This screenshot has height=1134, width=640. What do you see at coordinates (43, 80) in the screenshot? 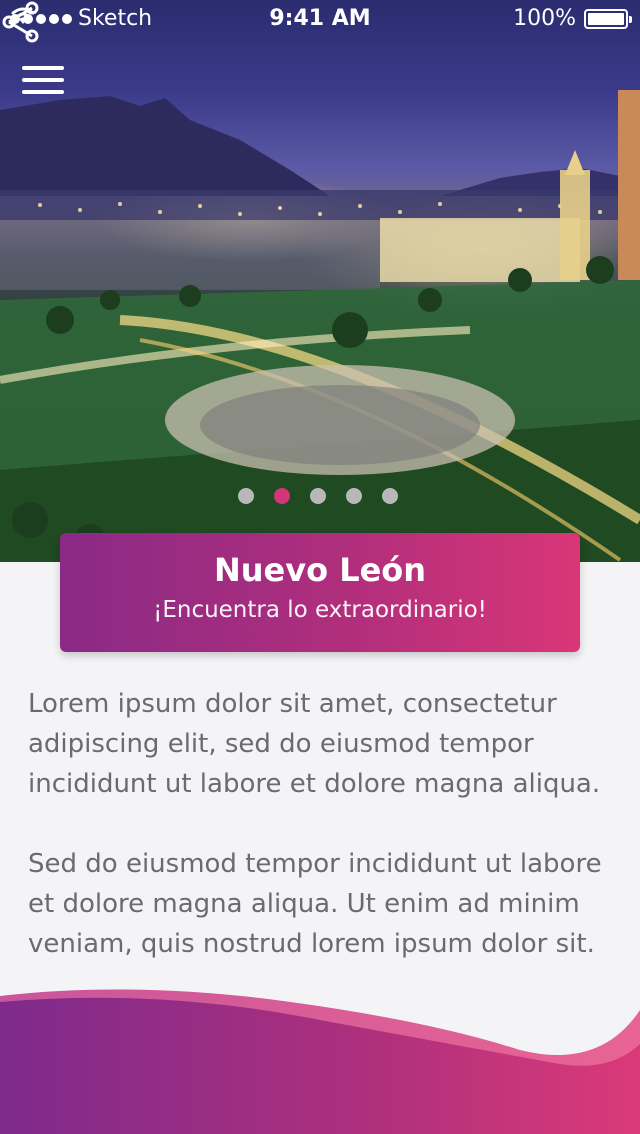
I see `hamburger-menu-icon` at bounding box center [43, 80].